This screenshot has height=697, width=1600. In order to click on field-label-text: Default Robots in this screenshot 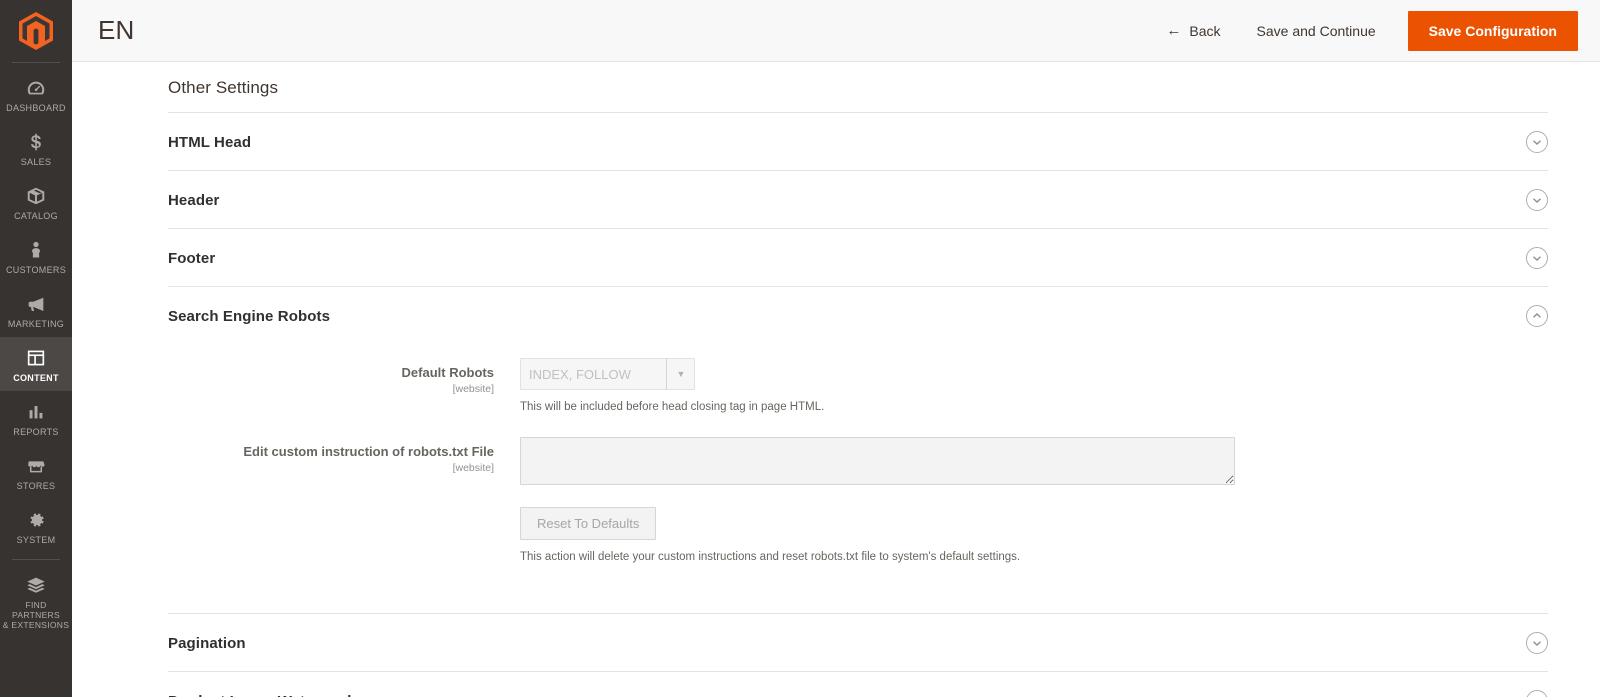, I will do `click(447, 372)`.